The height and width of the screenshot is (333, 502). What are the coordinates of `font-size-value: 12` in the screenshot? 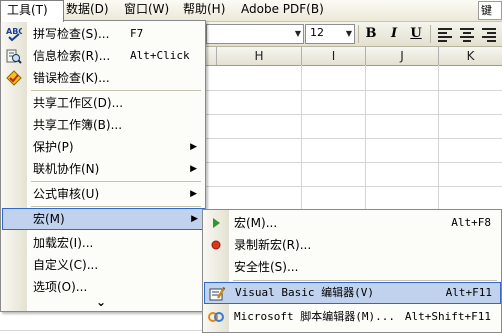 It's located at (317, 32).